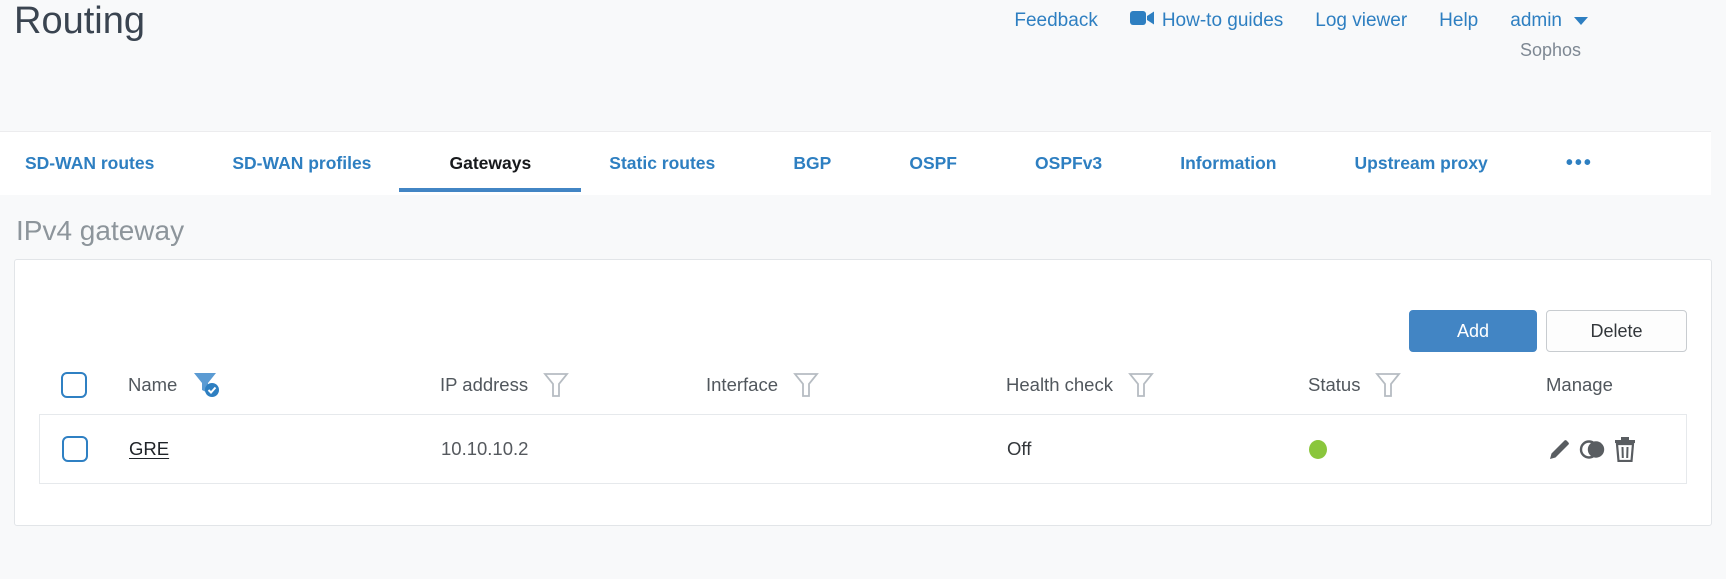 Image resolution: width=1726 pixels, height=588 pixels. I want to click on column-header-name: Name, so click(153, 384).